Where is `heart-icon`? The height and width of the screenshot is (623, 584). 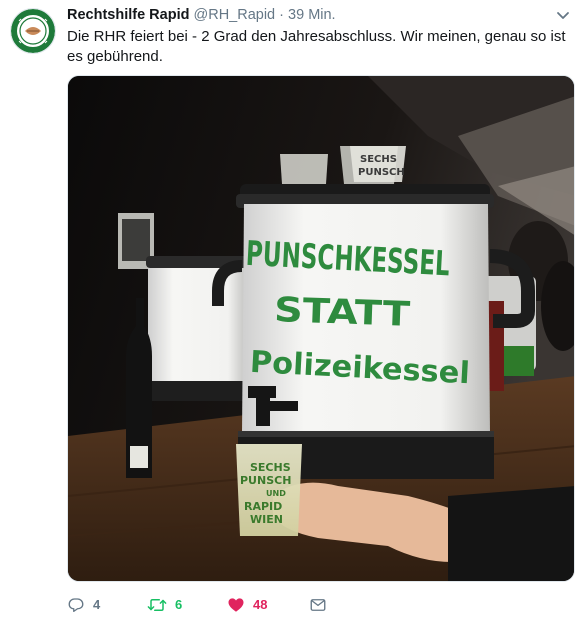 heart-icon is located at coordinates (236, 605).